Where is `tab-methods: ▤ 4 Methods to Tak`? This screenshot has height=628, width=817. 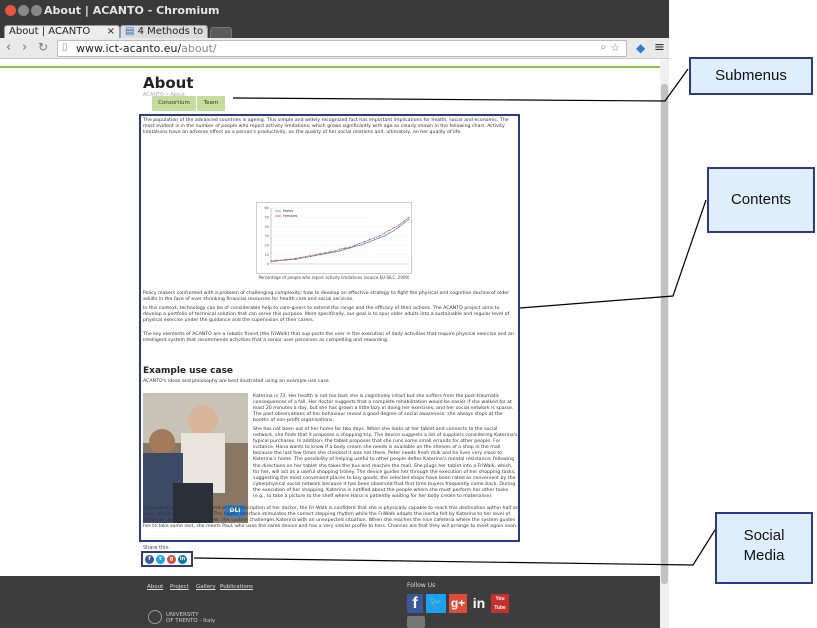 tab-methods: ▤ 4 Methods to Tak is located at coordinates (164, 32).